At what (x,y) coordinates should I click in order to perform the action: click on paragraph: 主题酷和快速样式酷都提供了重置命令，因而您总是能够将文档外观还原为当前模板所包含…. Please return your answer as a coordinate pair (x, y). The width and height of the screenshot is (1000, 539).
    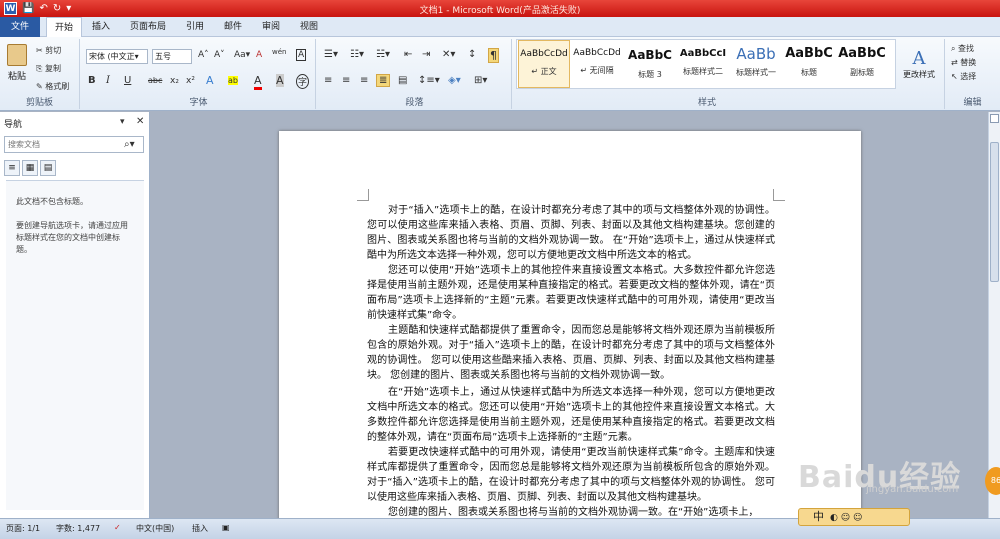
    Looking at the image, I should click on (571, 353).